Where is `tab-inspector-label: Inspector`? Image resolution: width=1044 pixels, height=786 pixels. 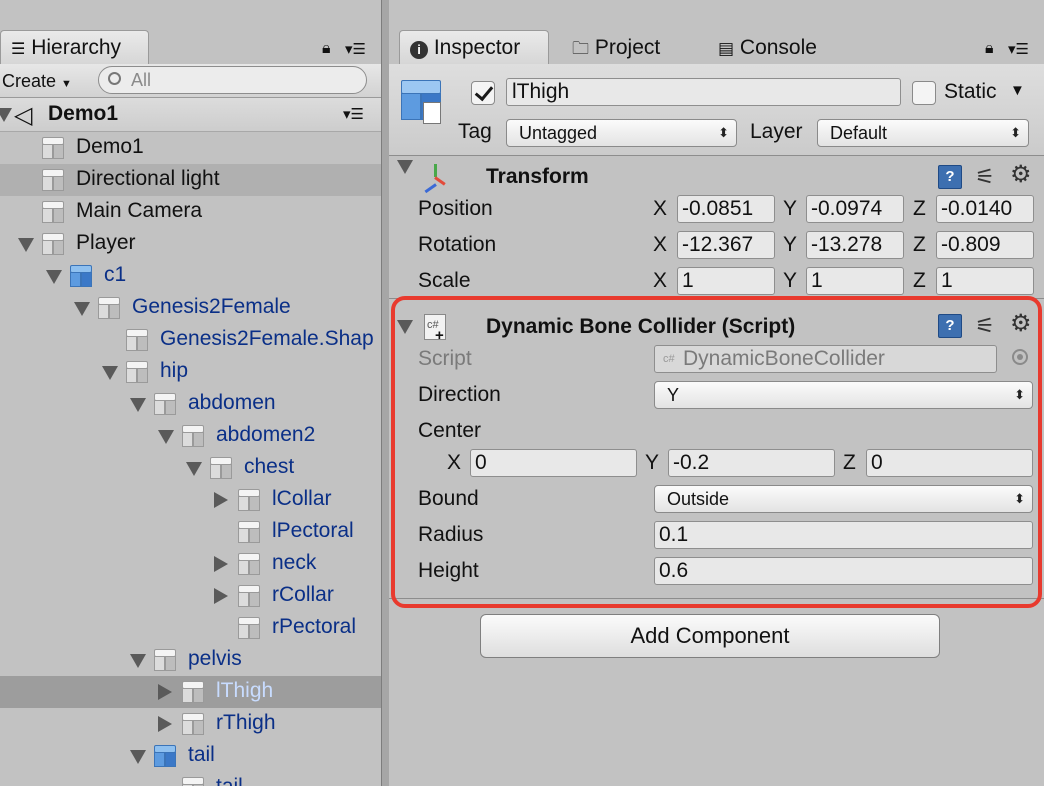 tab-inspector-label: Inspector is located at coordinates (477, 47).